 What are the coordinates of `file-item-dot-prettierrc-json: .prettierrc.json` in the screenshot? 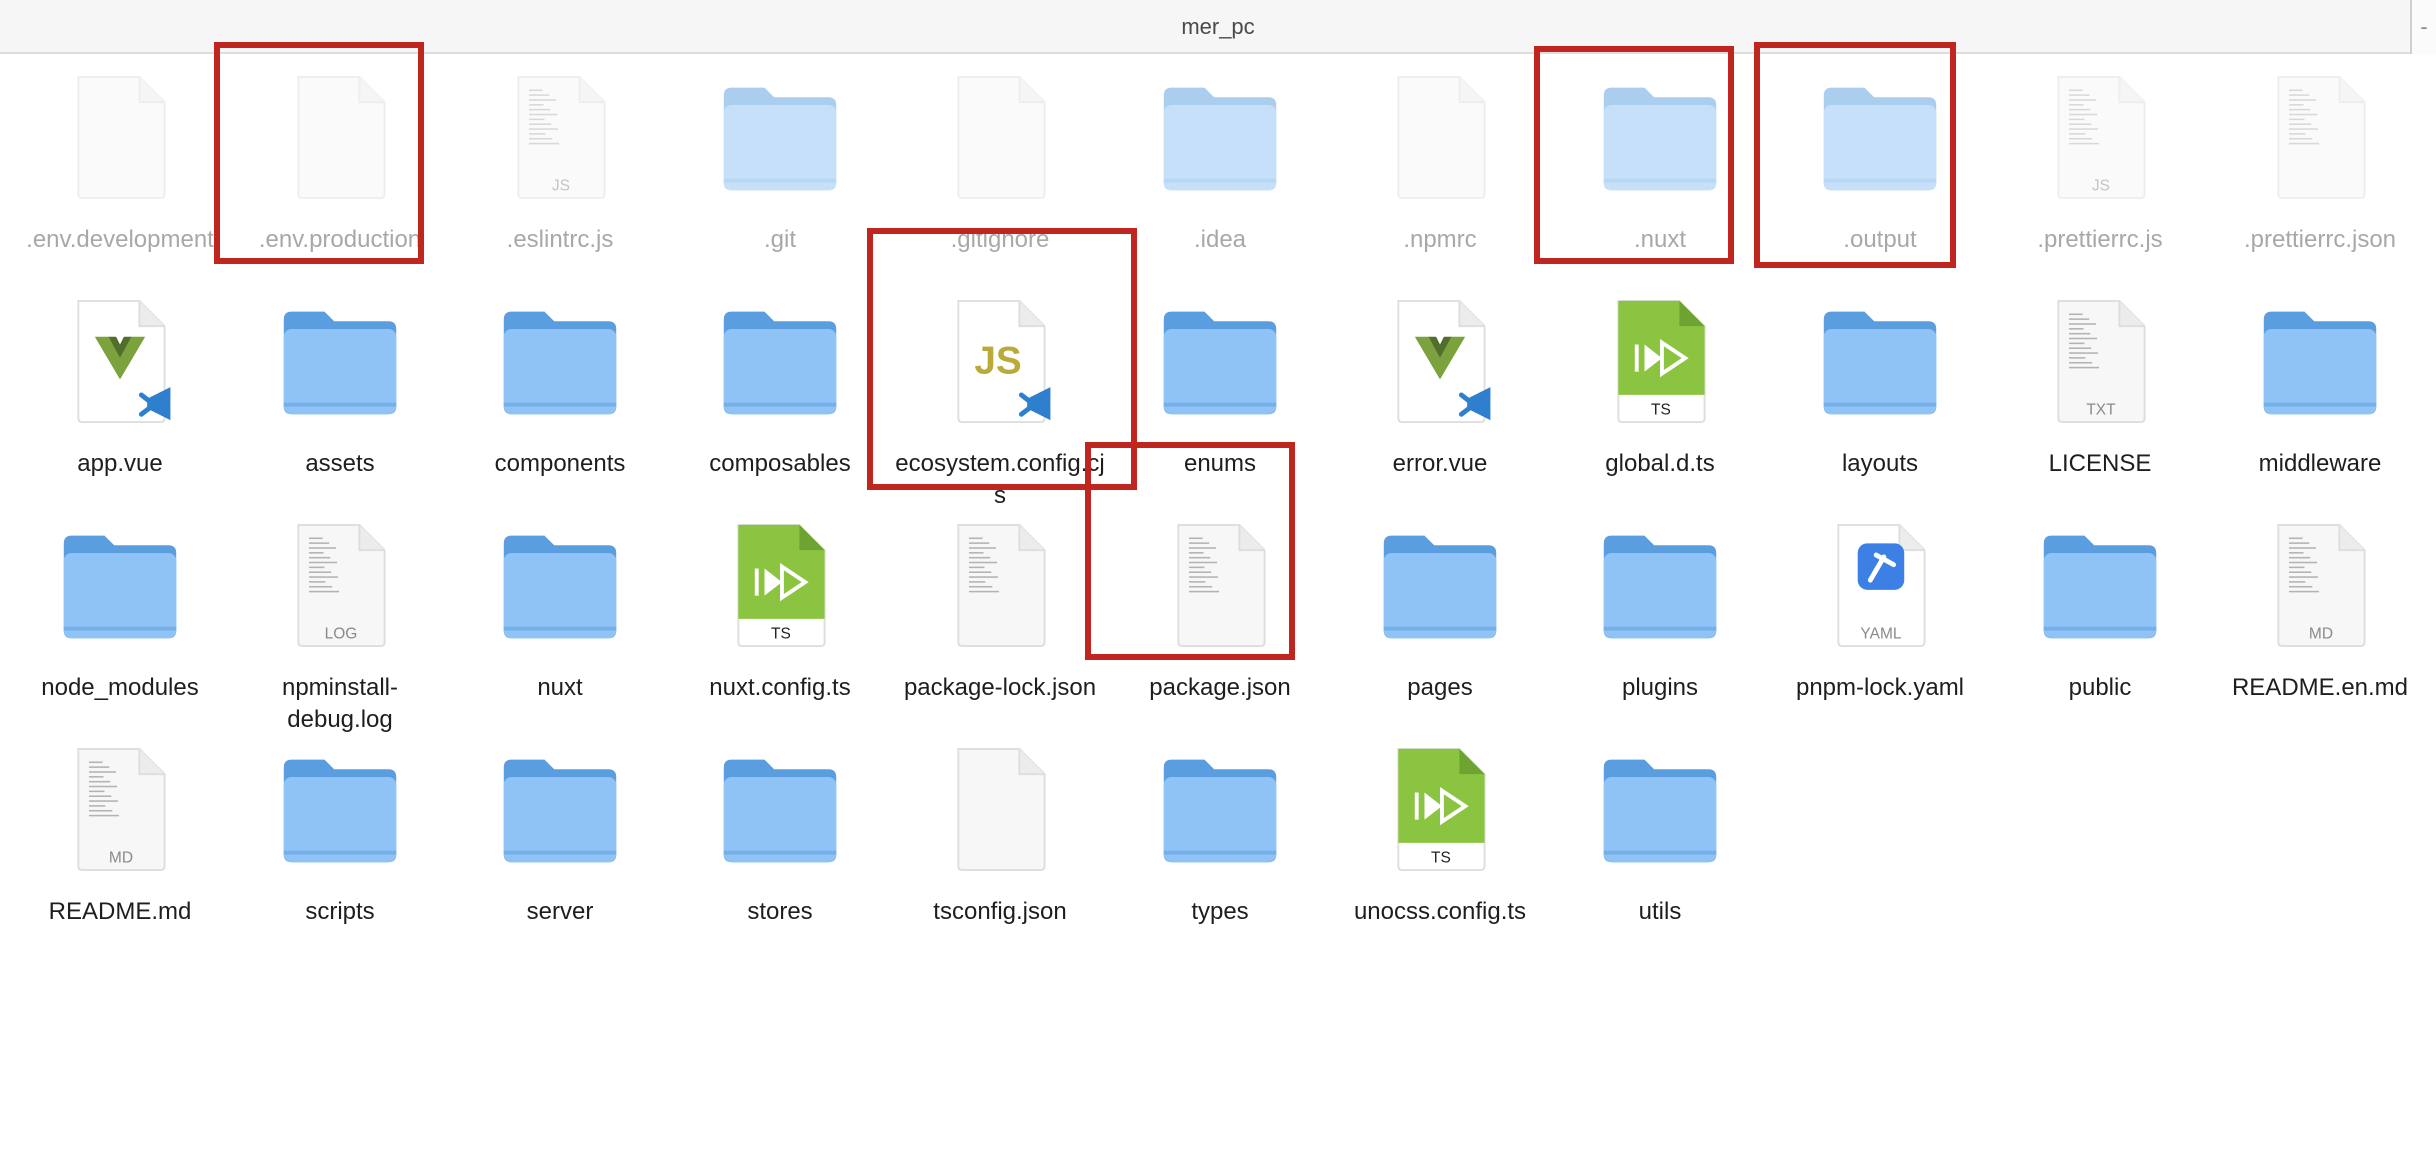 It's located at (2320, 166).